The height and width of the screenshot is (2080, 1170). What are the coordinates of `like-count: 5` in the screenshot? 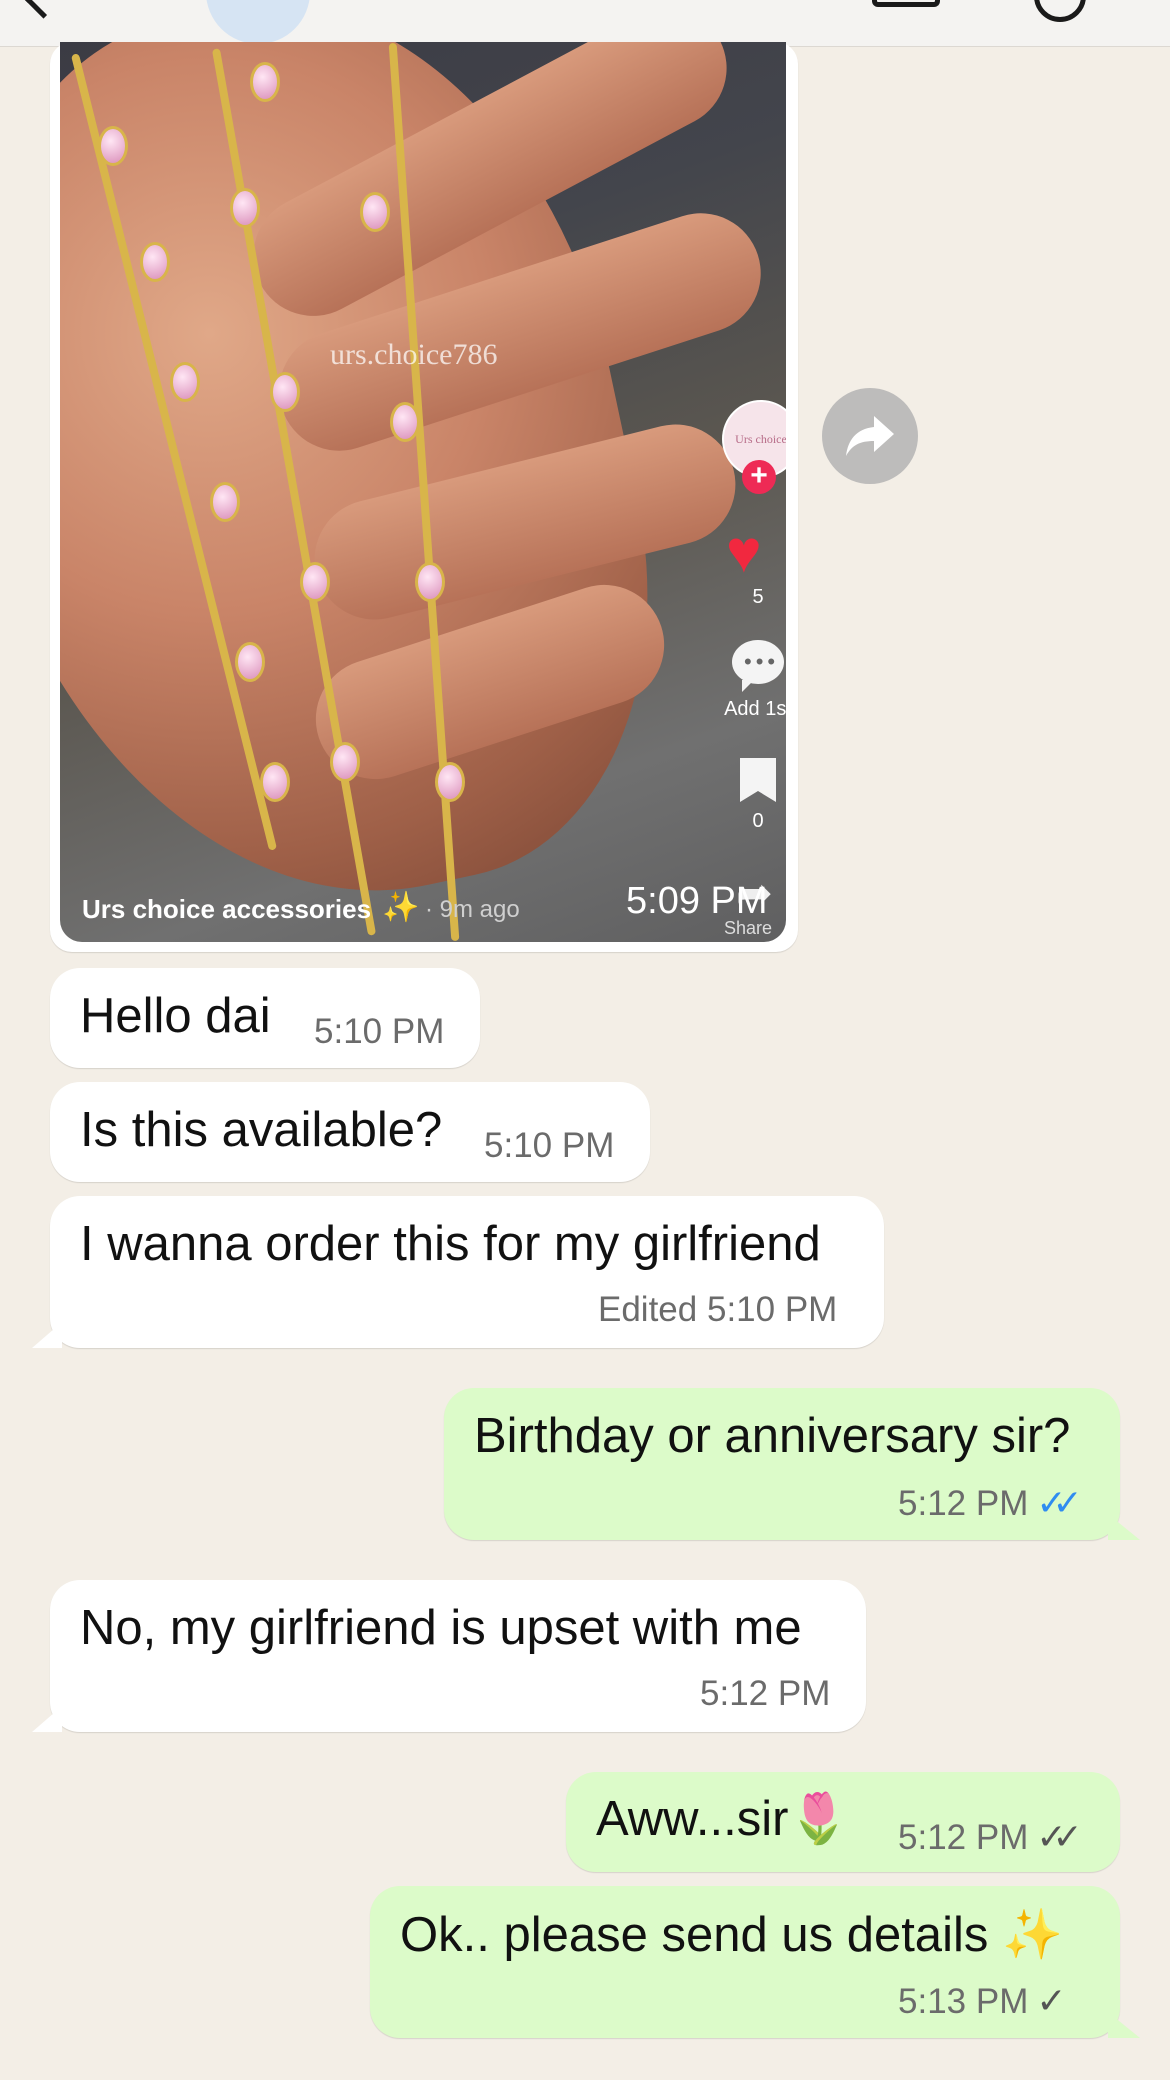 It's located at (758, 597).